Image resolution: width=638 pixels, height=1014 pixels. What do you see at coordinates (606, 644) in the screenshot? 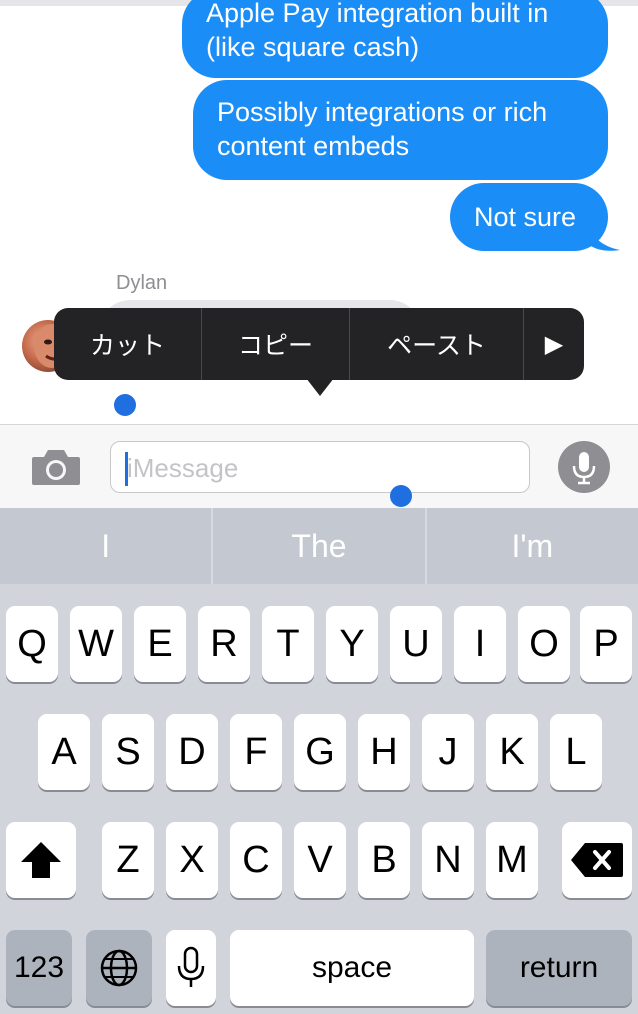
I see `key-p: P` at bounding box center [606, 644].